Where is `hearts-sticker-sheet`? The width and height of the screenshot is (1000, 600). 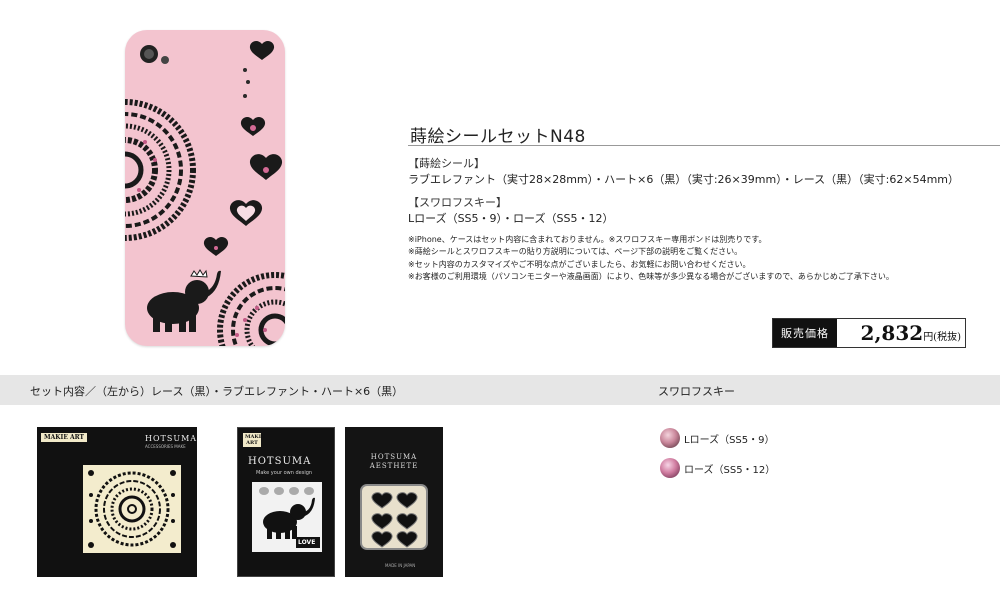
hearts-sticker-sheet is located at coordinates (394, 517).